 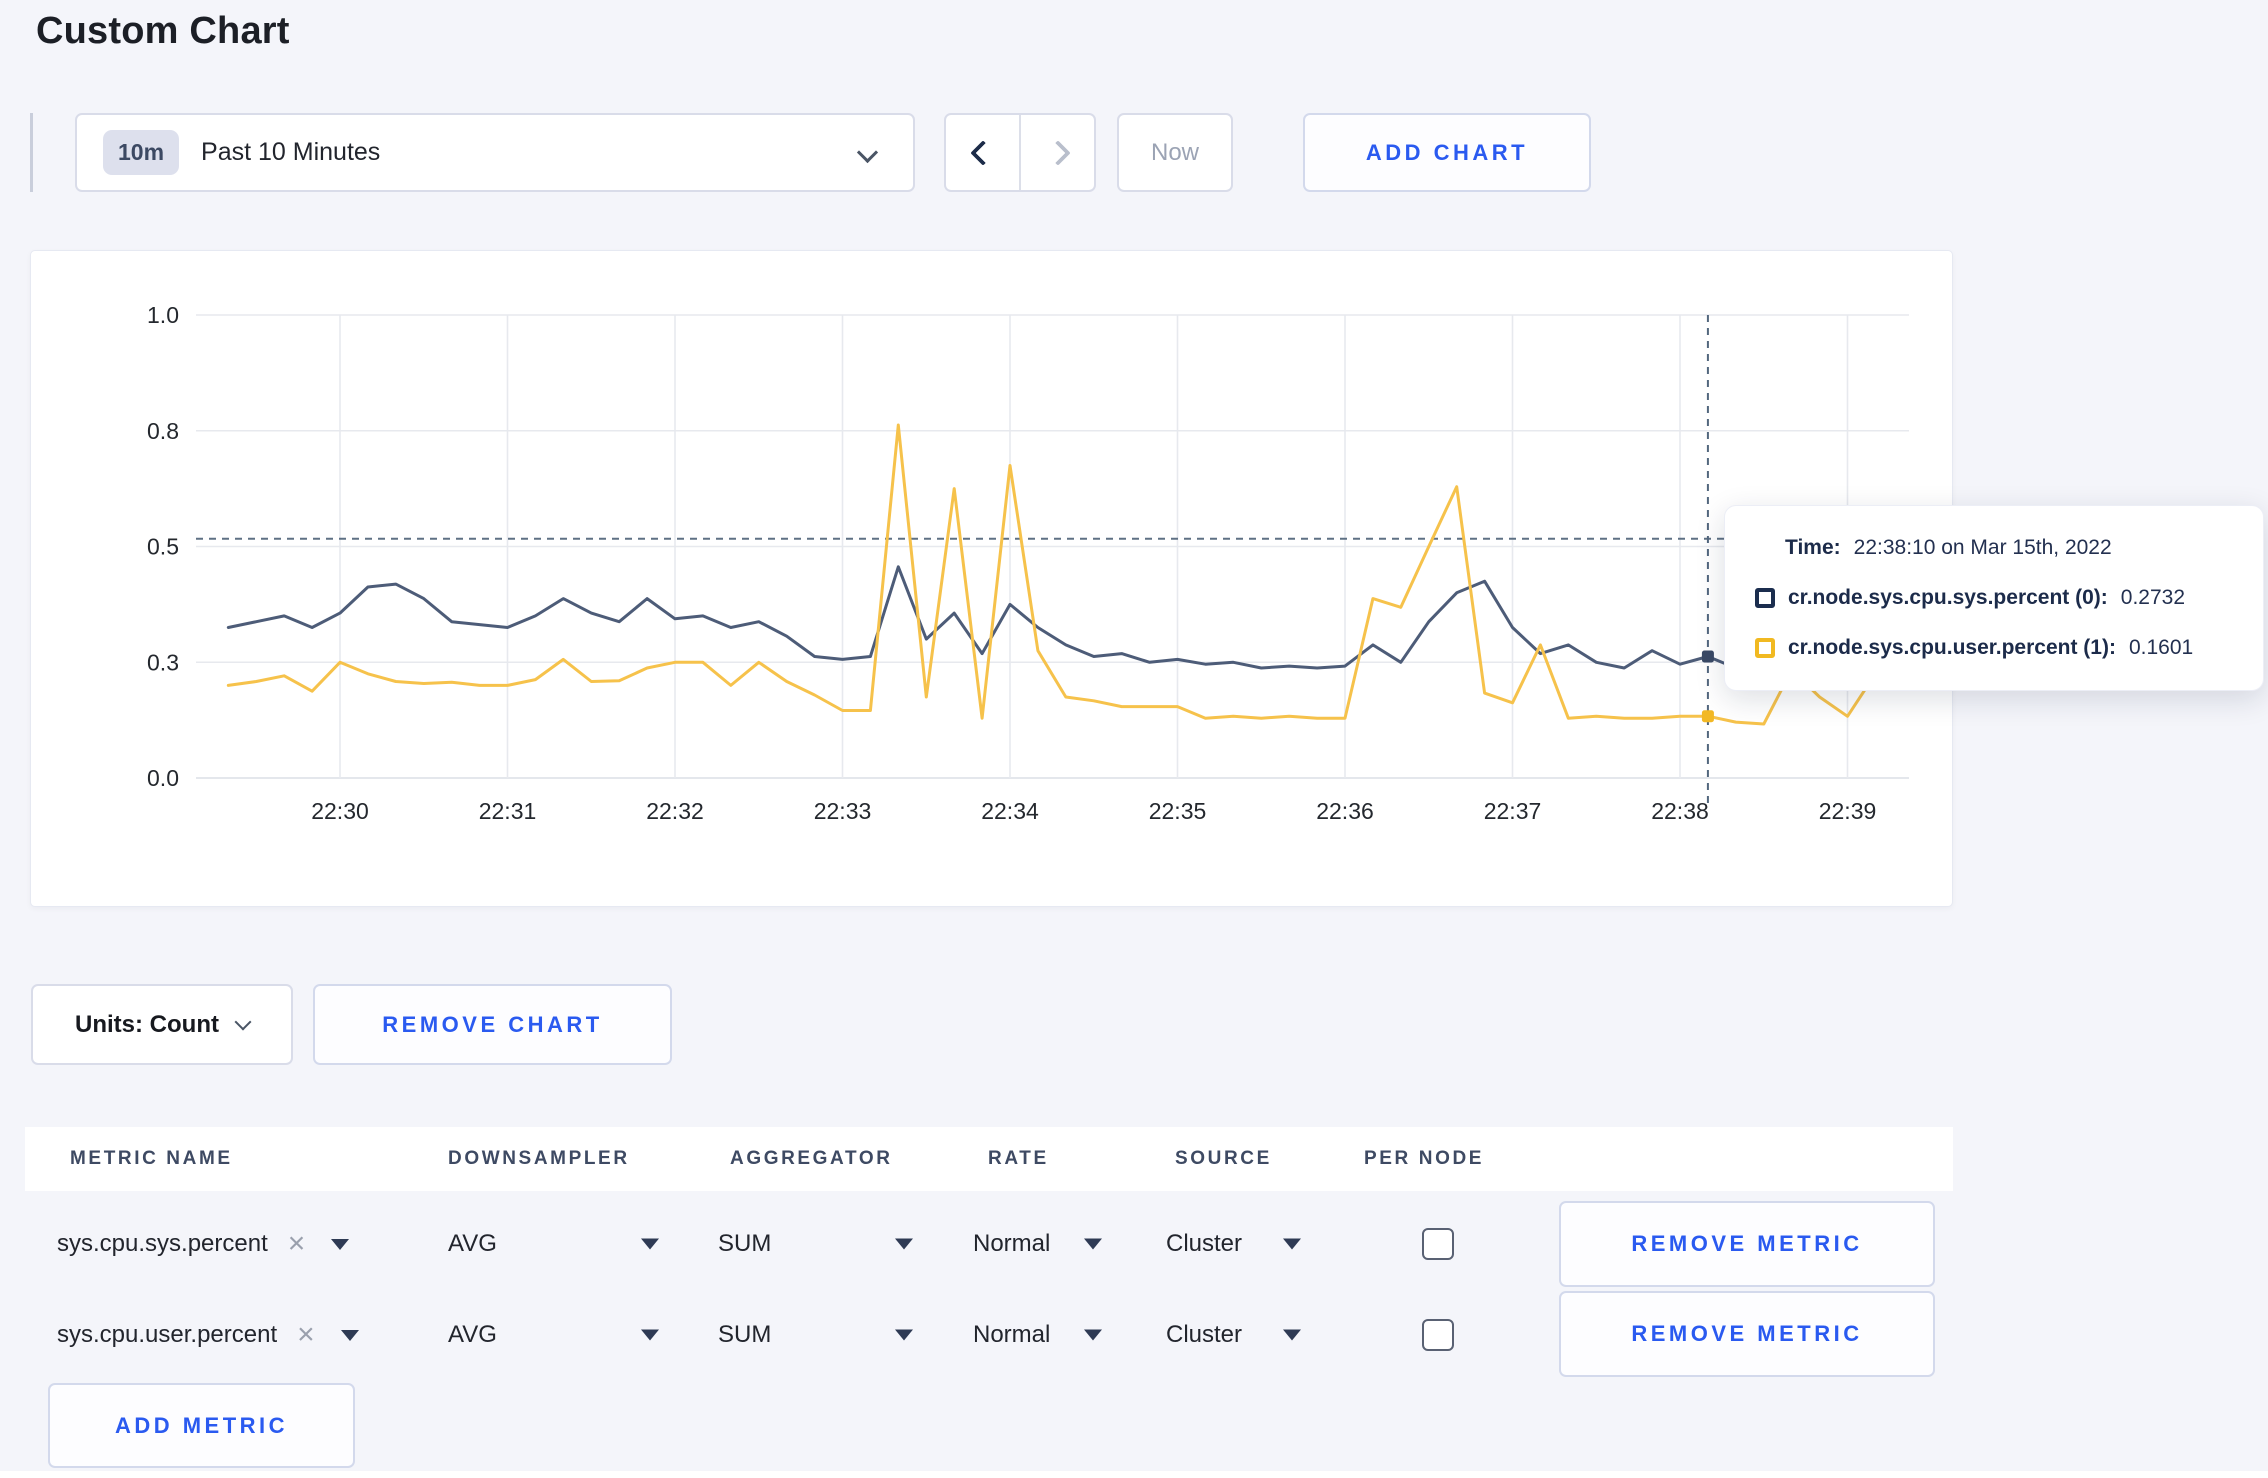 What do you see at coordinates (1982, 547) in the screenshot?
I see `tooltip-time-value: 22:38:10 on Mar 15th, 2022` at bounding box center [1982, 547].